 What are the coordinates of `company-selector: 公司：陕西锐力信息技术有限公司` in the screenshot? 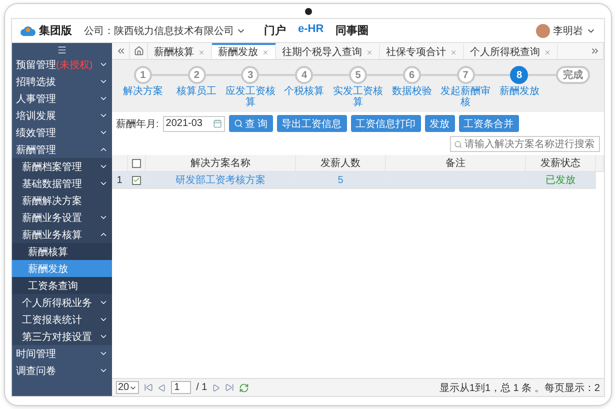 It's located at (165, 31).